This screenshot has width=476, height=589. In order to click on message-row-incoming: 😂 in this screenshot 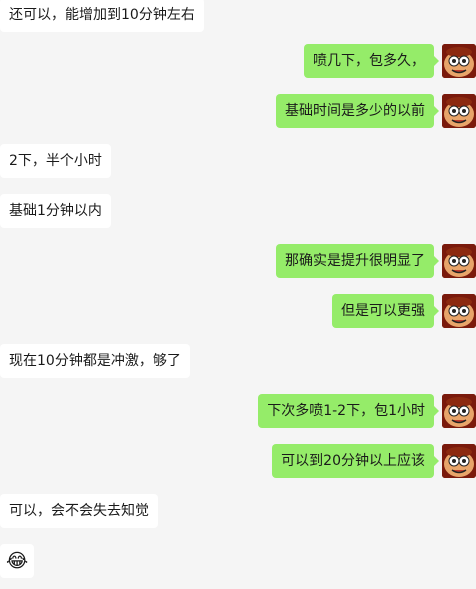, I will do `click(238, 562)`.